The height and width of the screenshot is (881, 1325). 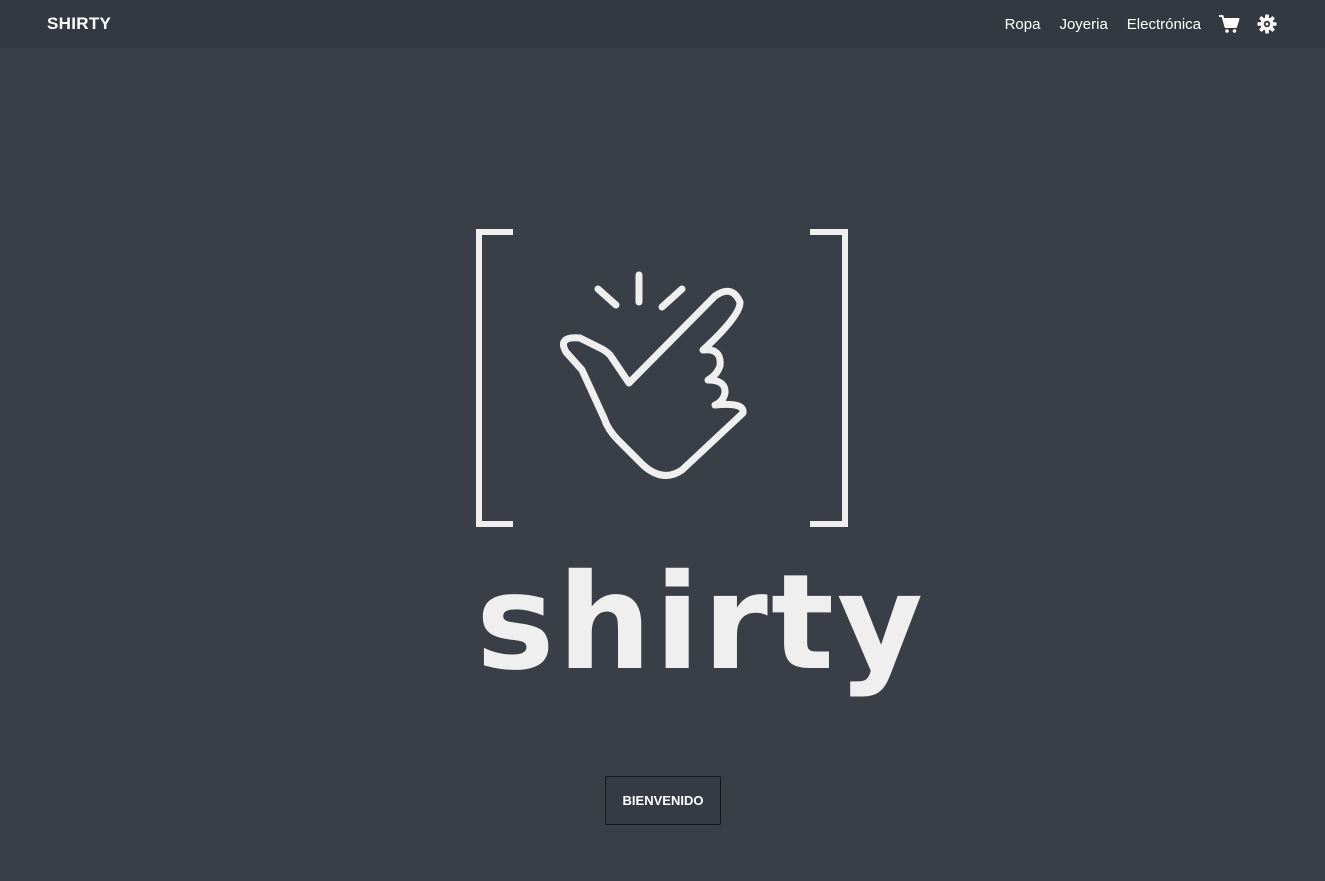 I want to click on welcome-button: BIENVENIDO, so click(x=663, y=800).